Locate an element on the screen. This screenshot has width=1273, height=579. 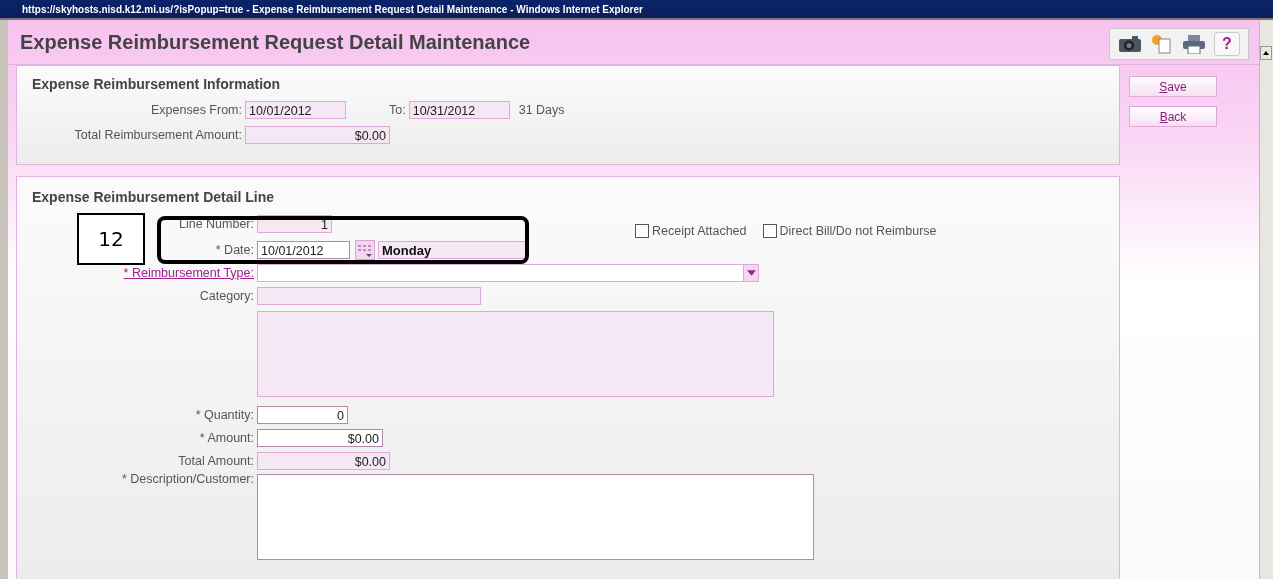
help-button: ? is located at coordinates (1227, 44).